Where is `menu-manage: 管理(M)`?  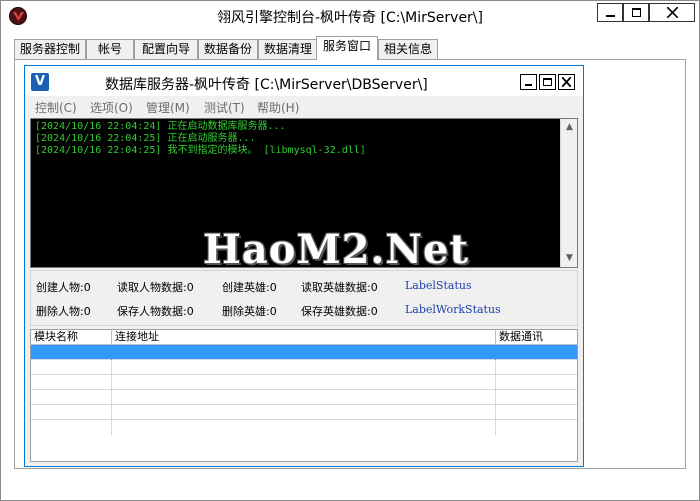
menu-manage: 管理(M) is located at coordinates (168, 107).